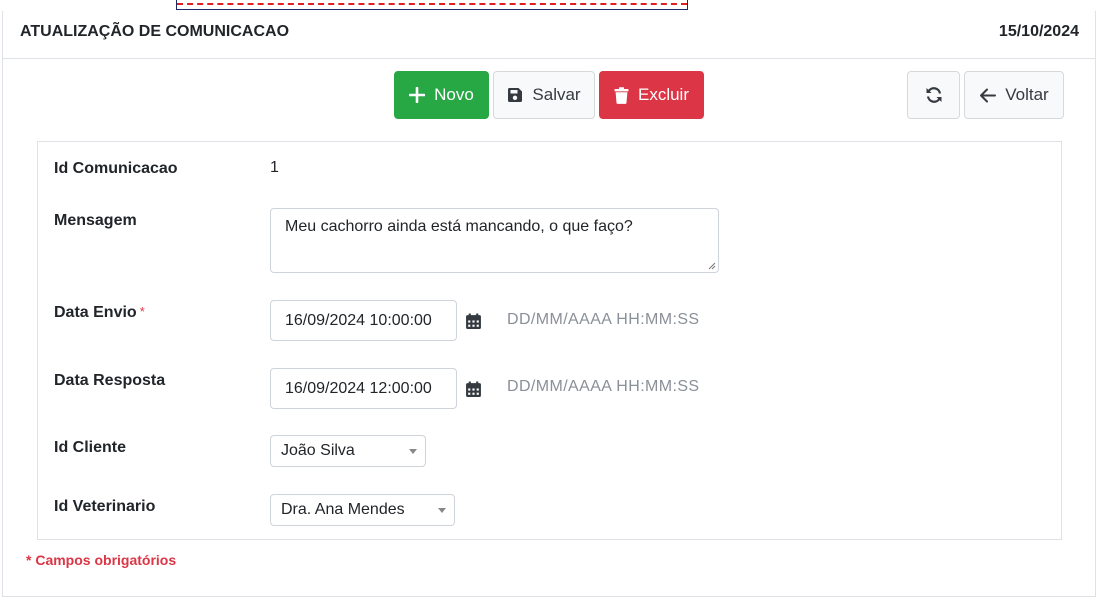 This screenshot has width=1098, height=599. What do you see at coordinates (110, 380) in the screenshot?
I see `data-resposta-label: Data Resposta` at bounding box center [110, 380].